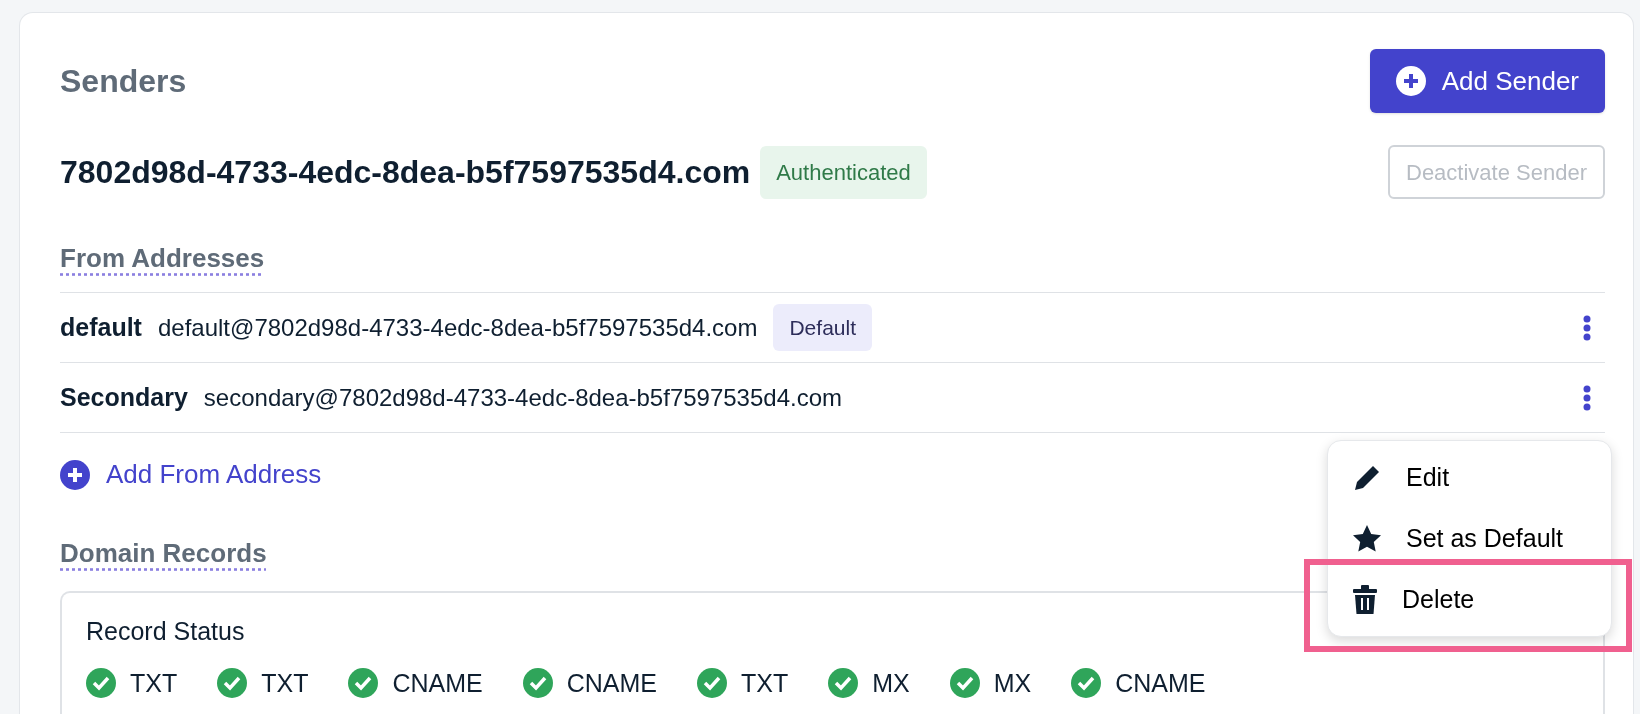 This screenshot has width=1640, height=714. I want to click on add-from-address-link: Add From Address, so click(214, 474).